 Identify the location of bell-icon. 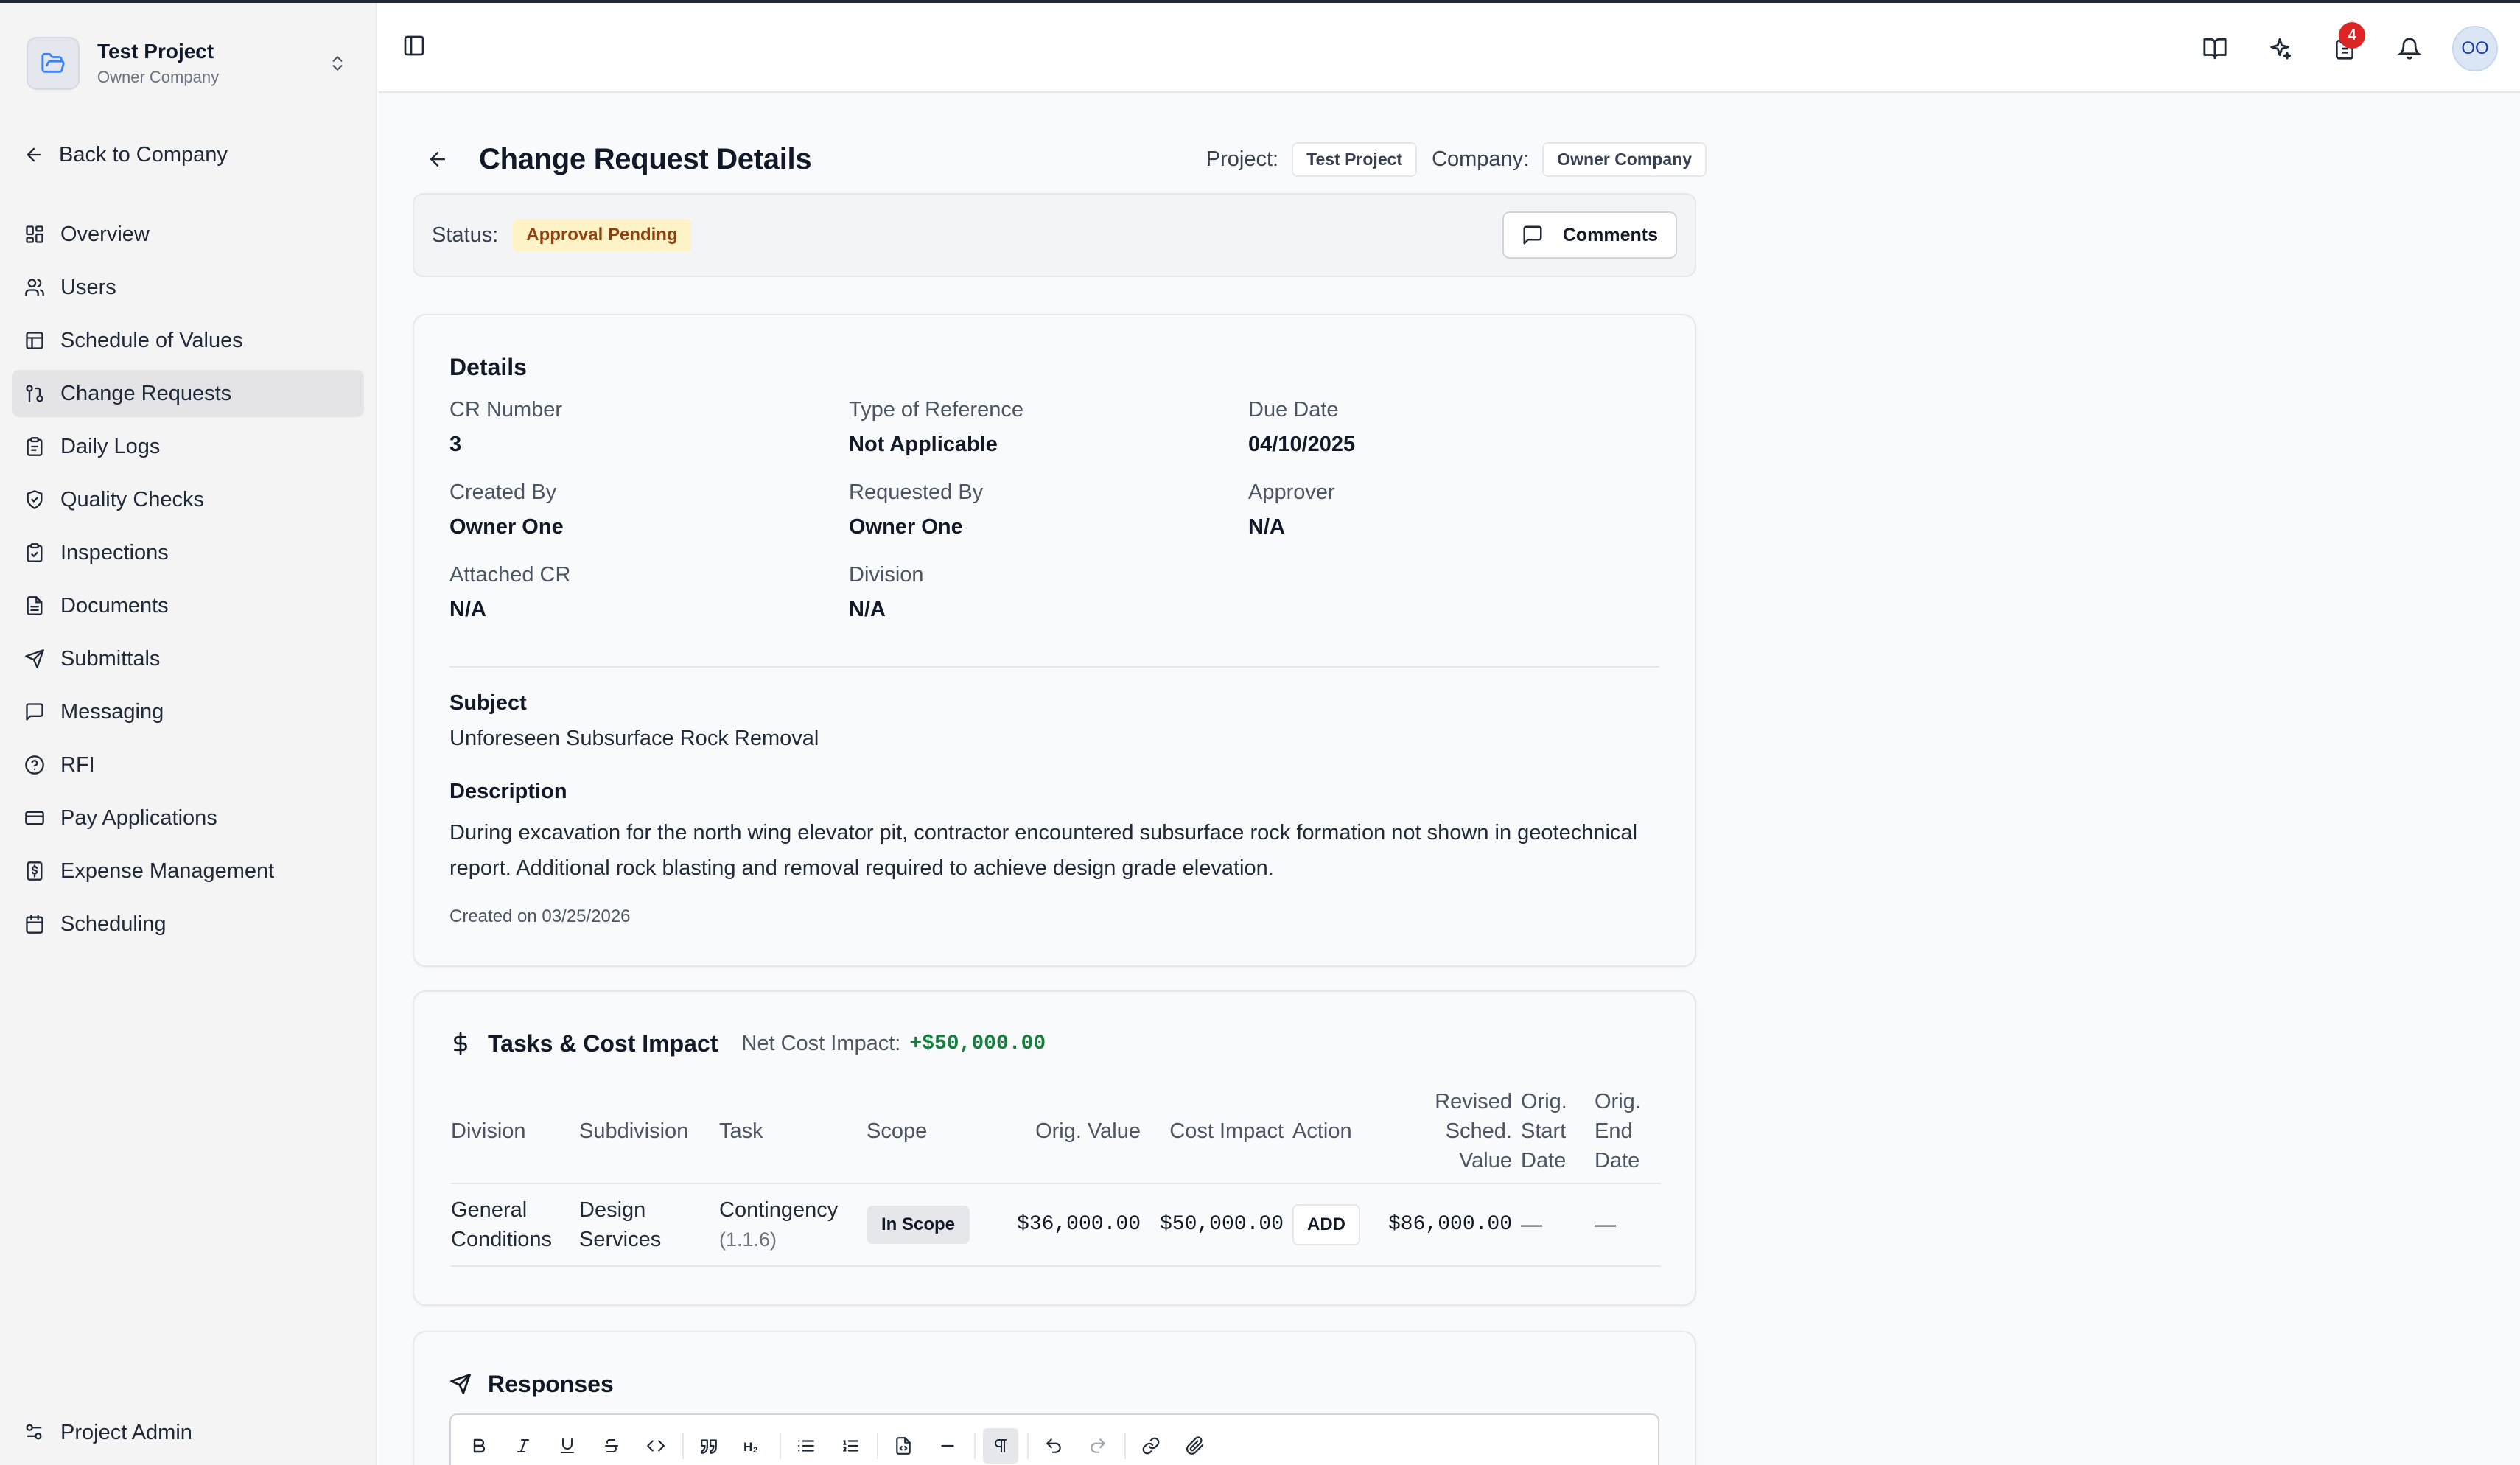
(2409, 49).